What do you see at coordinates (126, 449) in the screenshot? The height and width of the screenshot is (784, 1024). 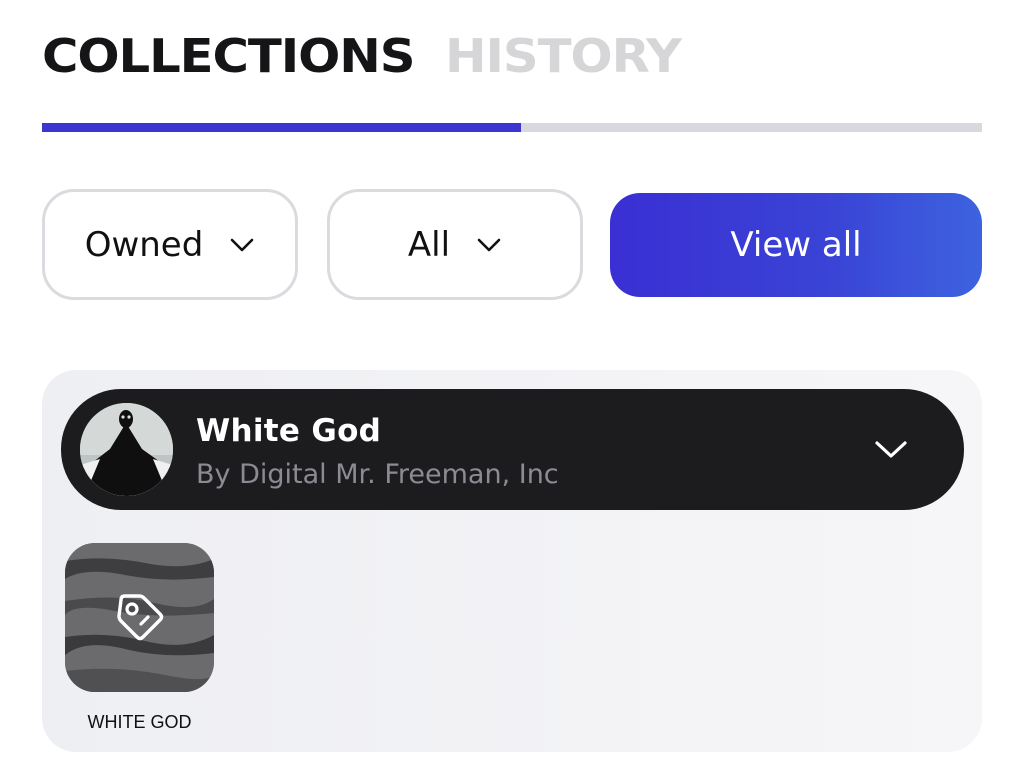 I see `collection-avatar` at bounding box center [126, 449].